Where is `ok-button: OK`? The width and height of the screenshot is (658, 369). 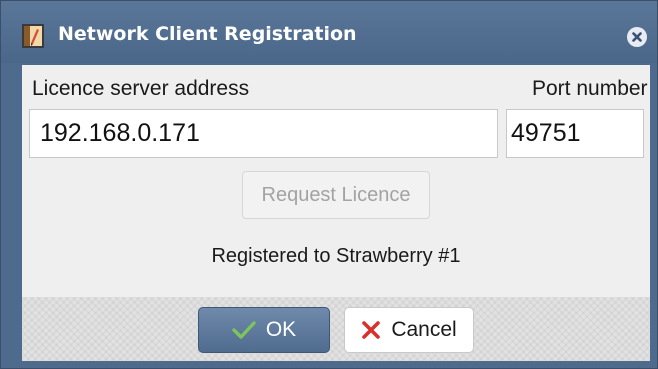
ok-button: OK is located at coordinates (264, 330).